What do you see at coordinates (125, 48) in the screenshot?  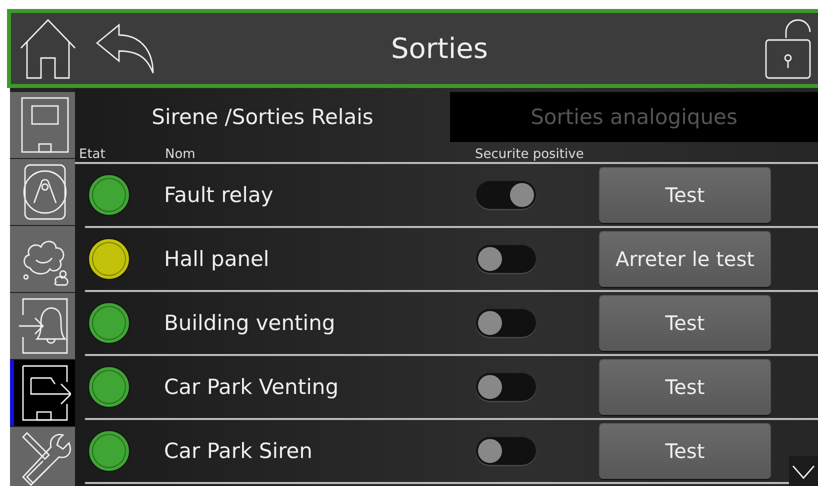 I see `back-arrow-icon` at bounding box center [125, 48].